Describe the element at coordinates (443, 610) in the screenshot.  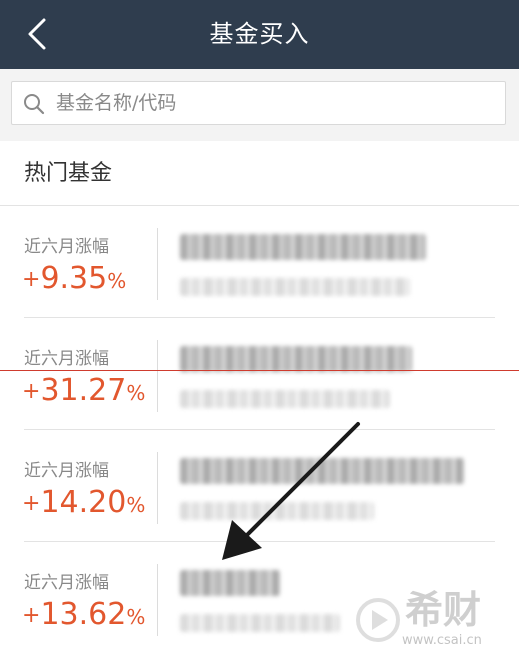
I see `watermark-brand: 希财` at that location.